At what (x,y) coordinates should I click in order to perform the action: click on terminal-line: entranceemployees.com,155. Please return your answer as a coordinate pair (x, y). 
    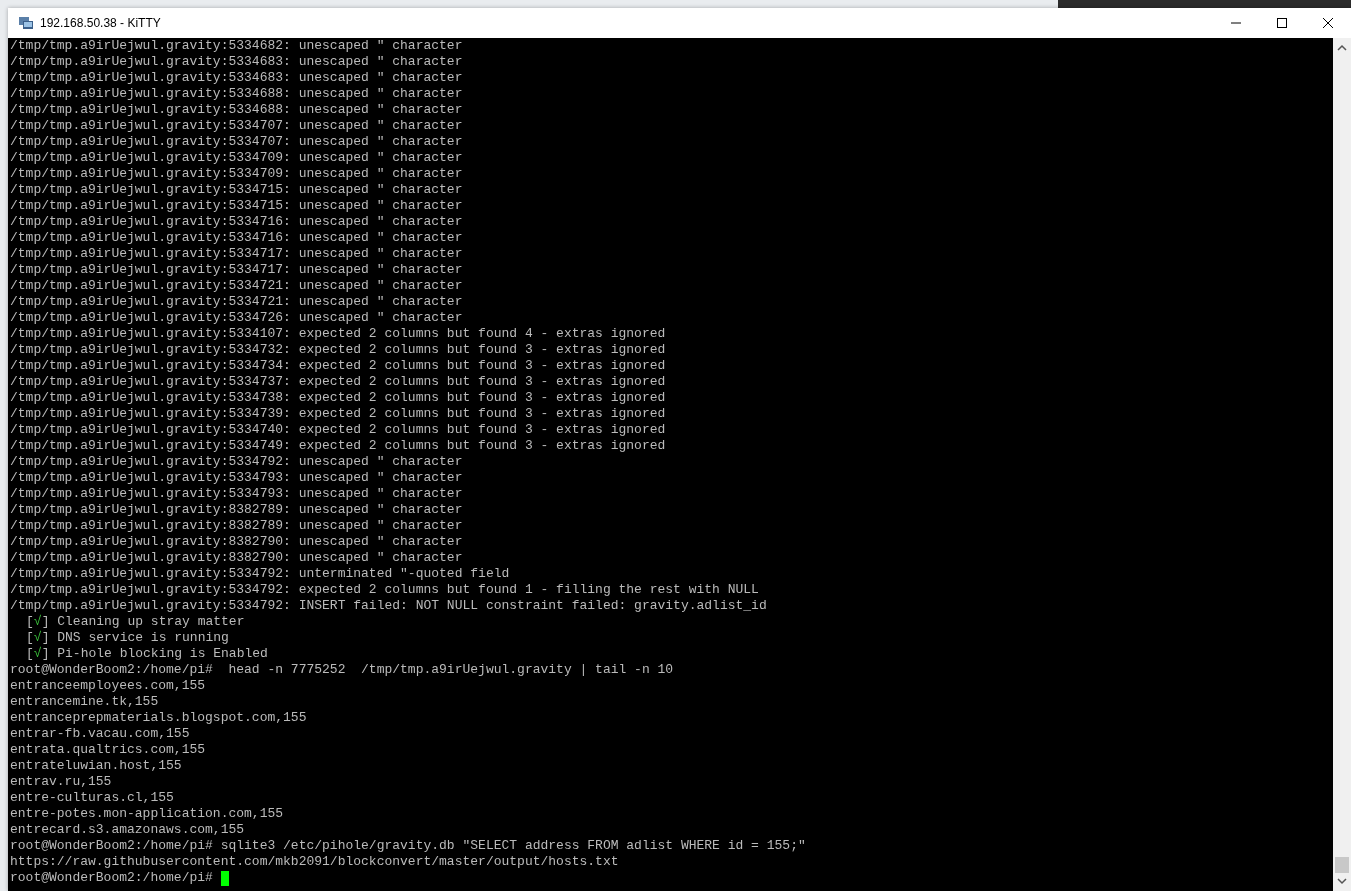
    Looking at the image, I should click on (108, 686).